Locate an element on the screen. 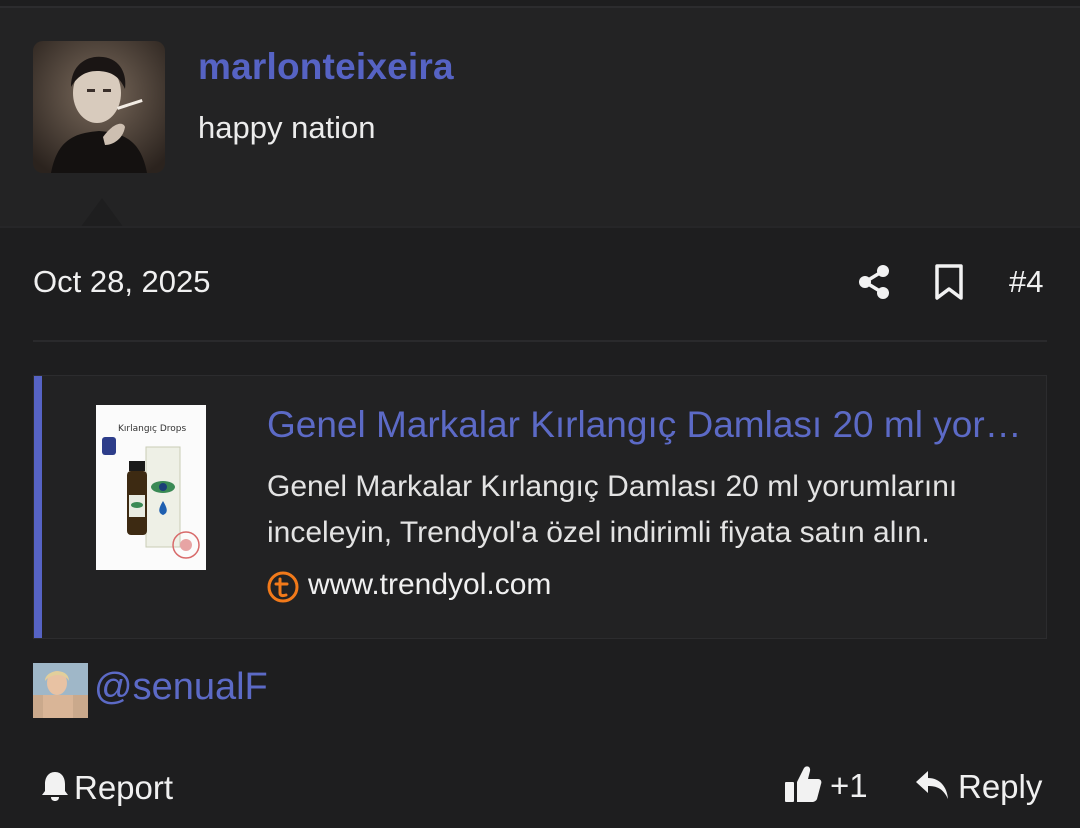 The width and height of the screenshot is (1080, 828). reply-button: Reply is located at coordinates (978, 787).